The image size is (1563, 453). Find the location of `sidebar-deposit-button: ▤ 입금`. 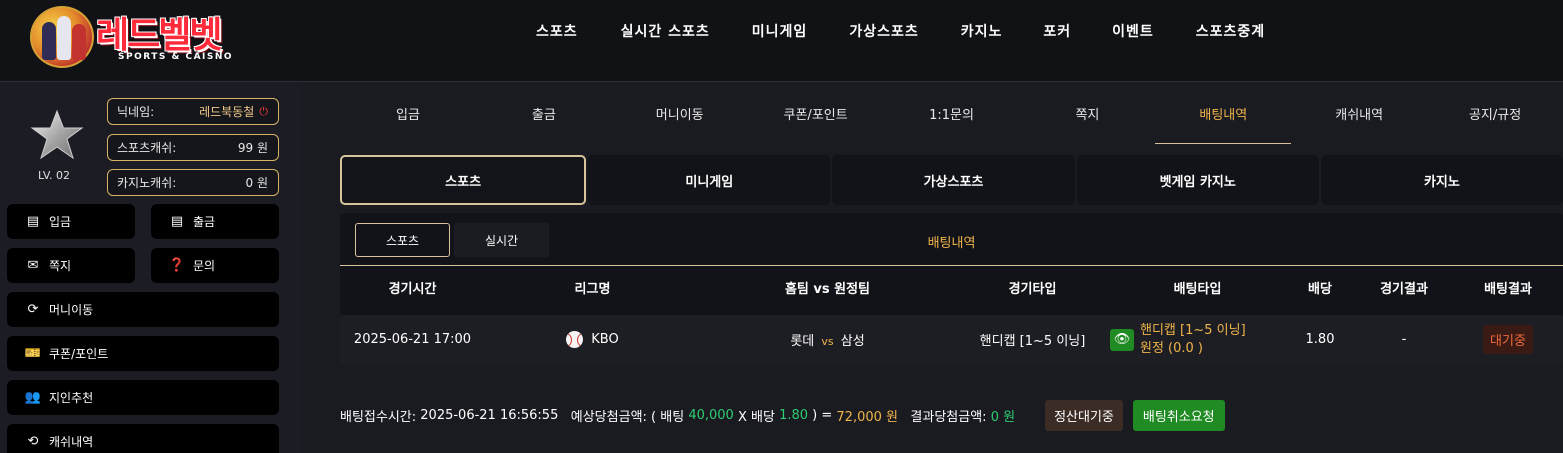

sidebar-deposit-button: ▤ 입금 is located at coordinates (71, 221).